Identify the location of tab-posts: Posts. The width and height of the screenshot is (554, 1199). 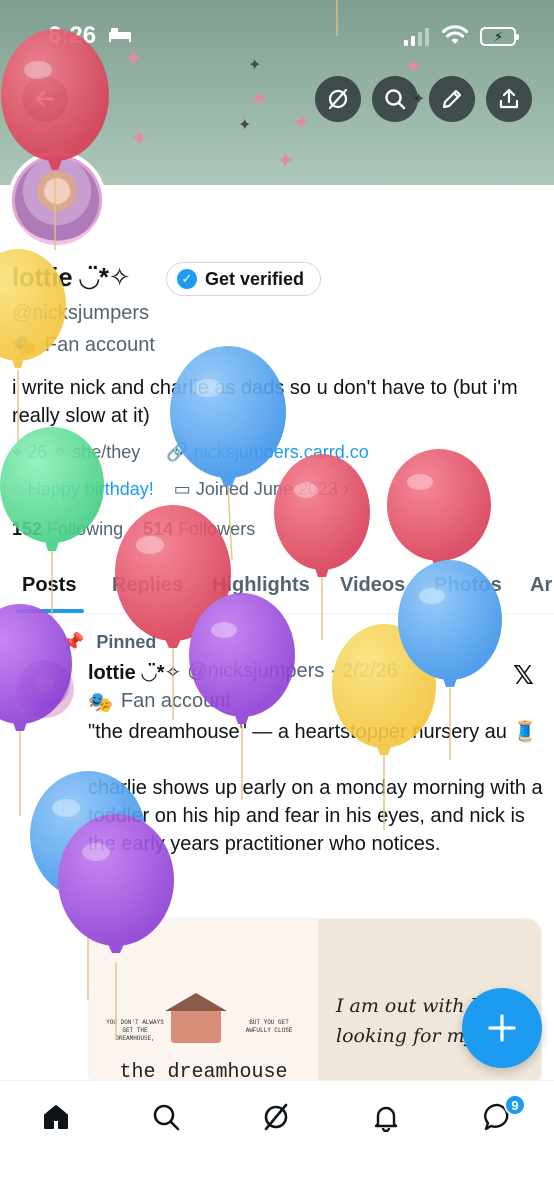
(49, 585).